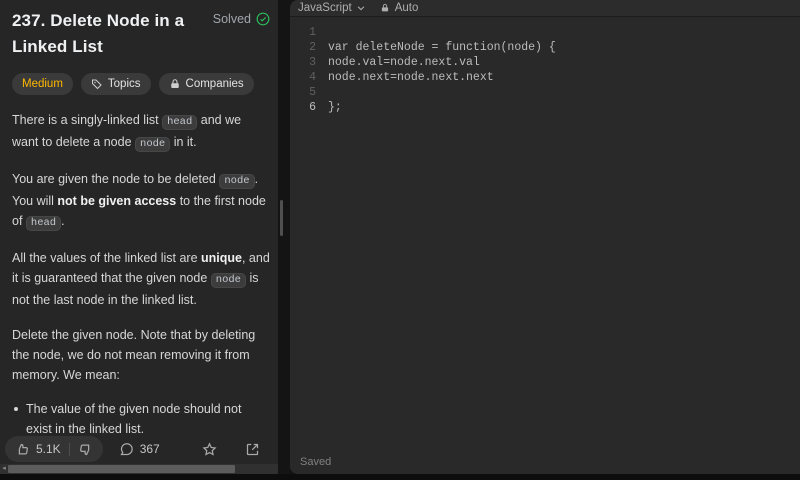 Image resolution: width=800 pixels, height=480 pixels. I want to click on line-number: 3, so click(312, 62).